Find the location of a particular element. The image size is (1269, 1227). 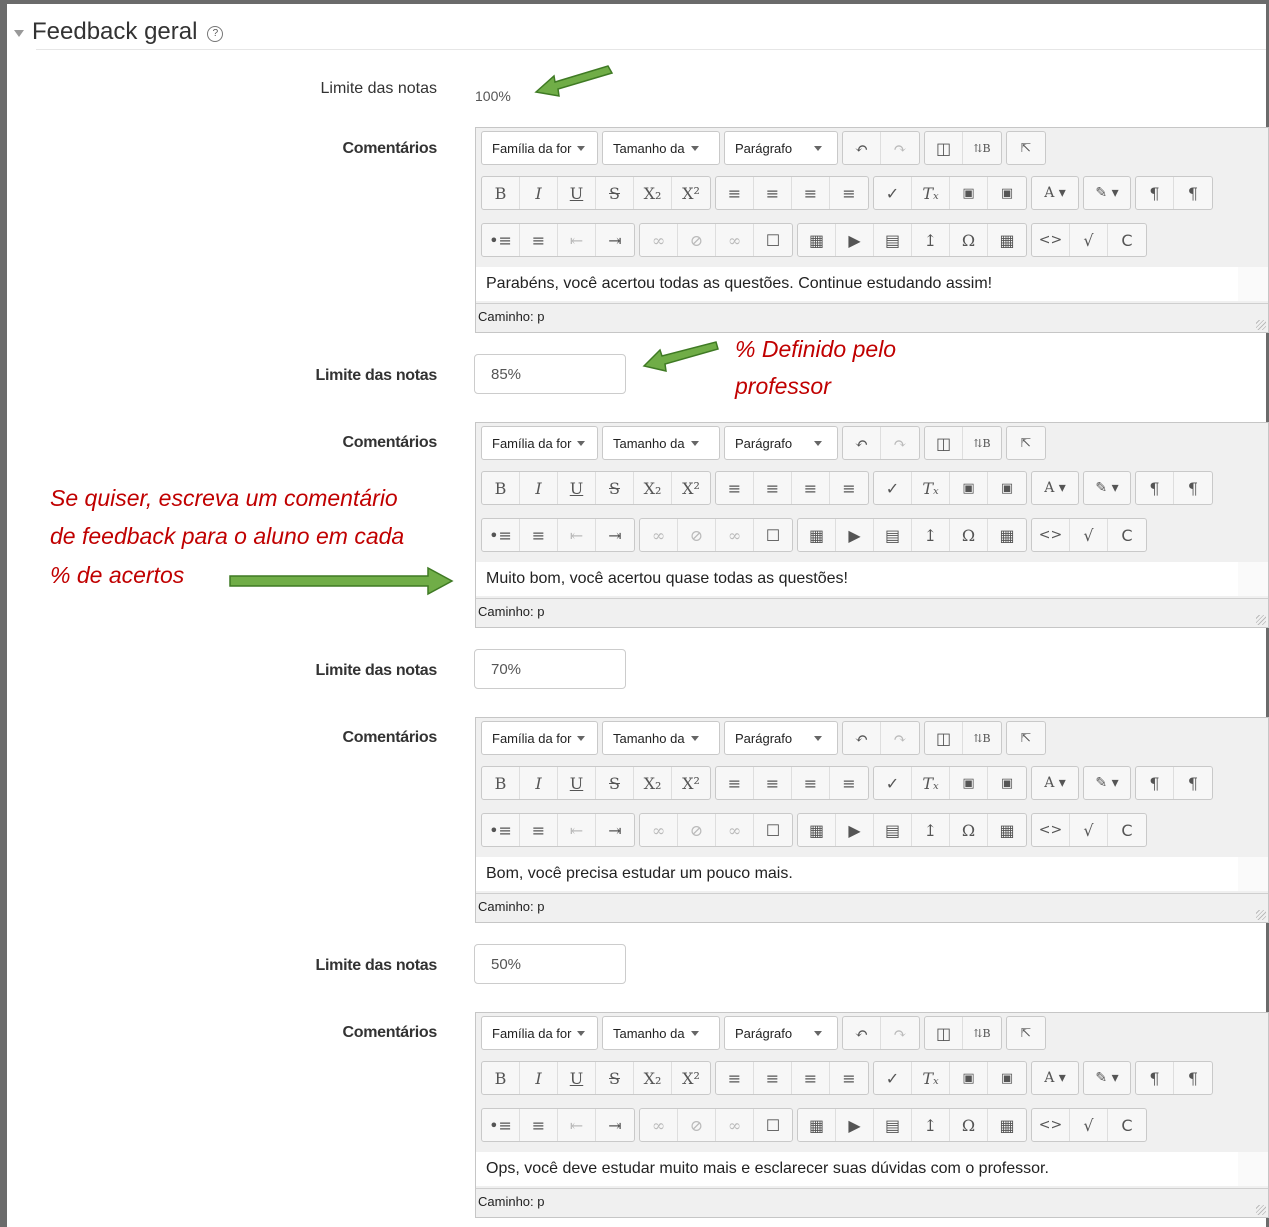

italic-icon: I is located at coordinates (539, 1078).